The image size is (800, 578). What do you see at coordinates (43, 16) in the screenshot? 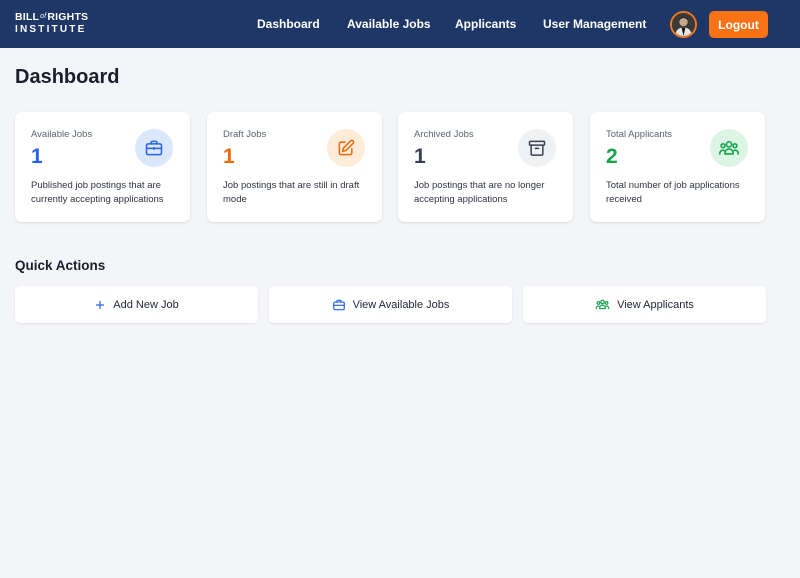
I see `logo-word-of: of` at bounding box center [43, 16].